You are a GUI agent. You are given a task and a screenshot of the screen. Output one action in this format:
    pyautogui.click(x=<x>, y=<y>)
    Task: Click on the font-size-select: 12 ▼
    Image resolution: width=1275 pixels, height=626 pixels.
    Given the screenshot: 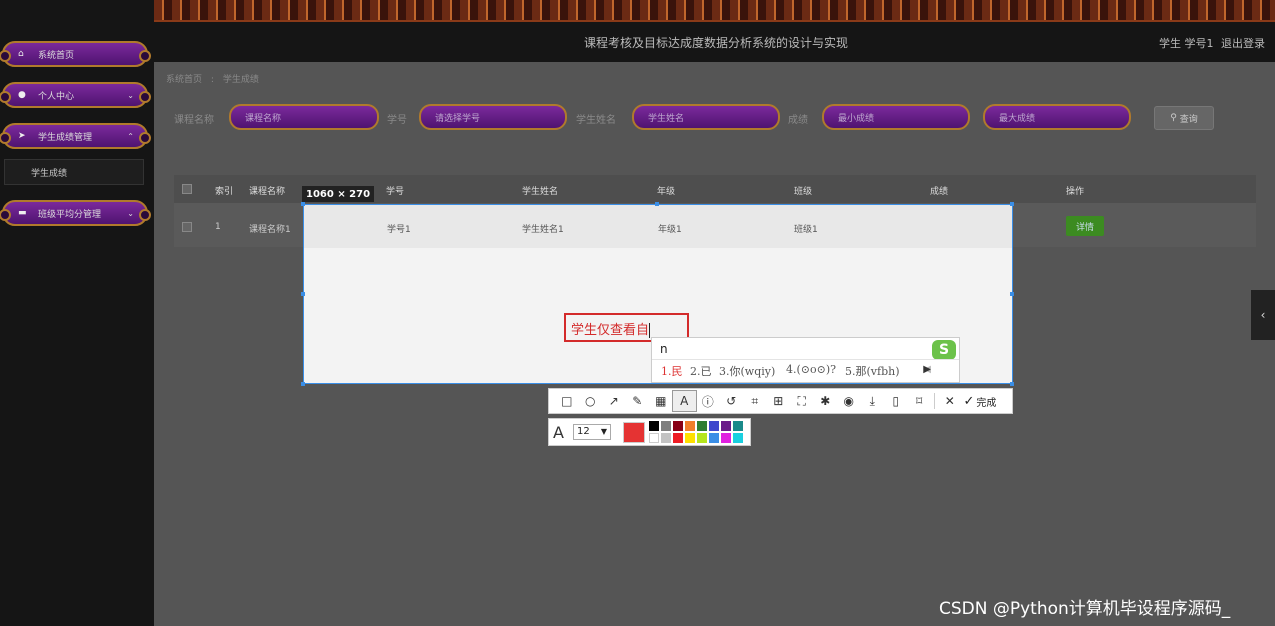 What is the action you would take?
    pyautogui.click(x=592, y=432)
    